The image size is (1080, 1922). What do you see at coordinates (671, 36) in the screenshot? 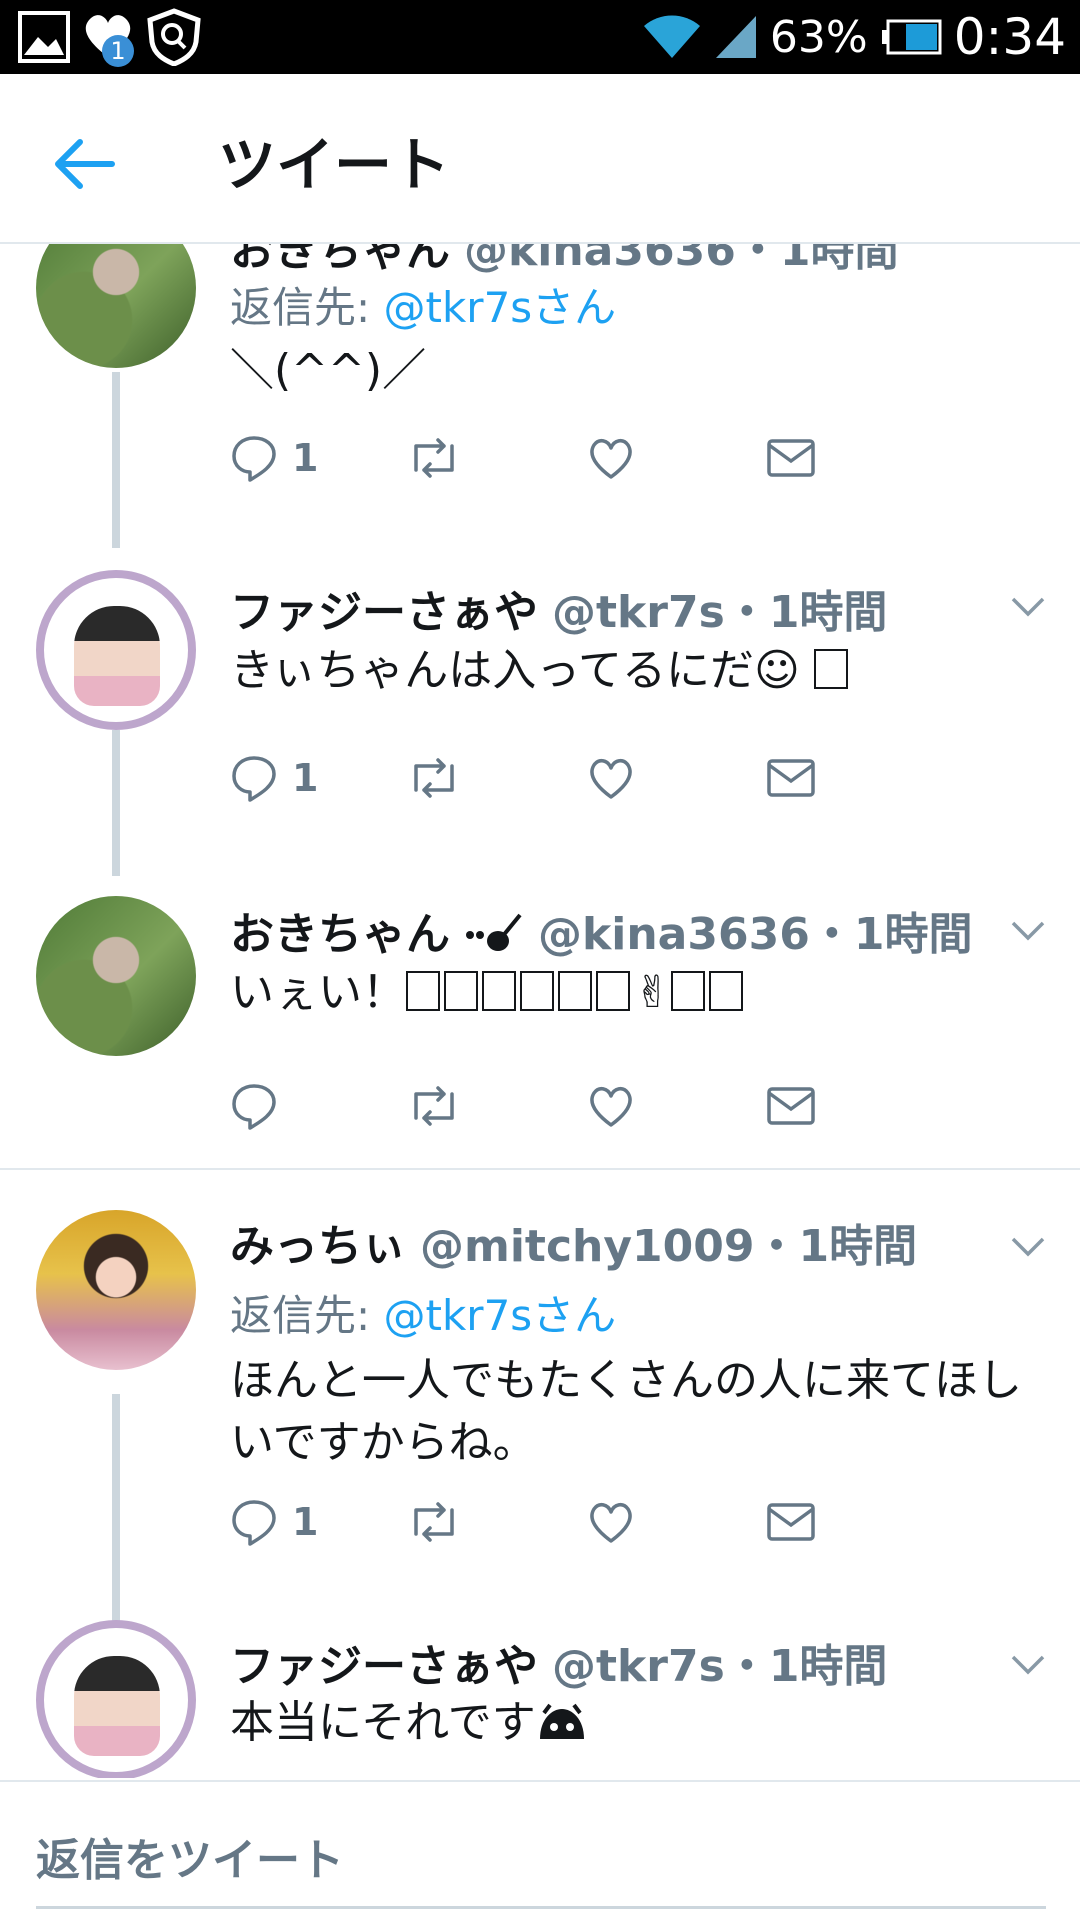
I see `wifi-icon` at bounding box center [671, 36].